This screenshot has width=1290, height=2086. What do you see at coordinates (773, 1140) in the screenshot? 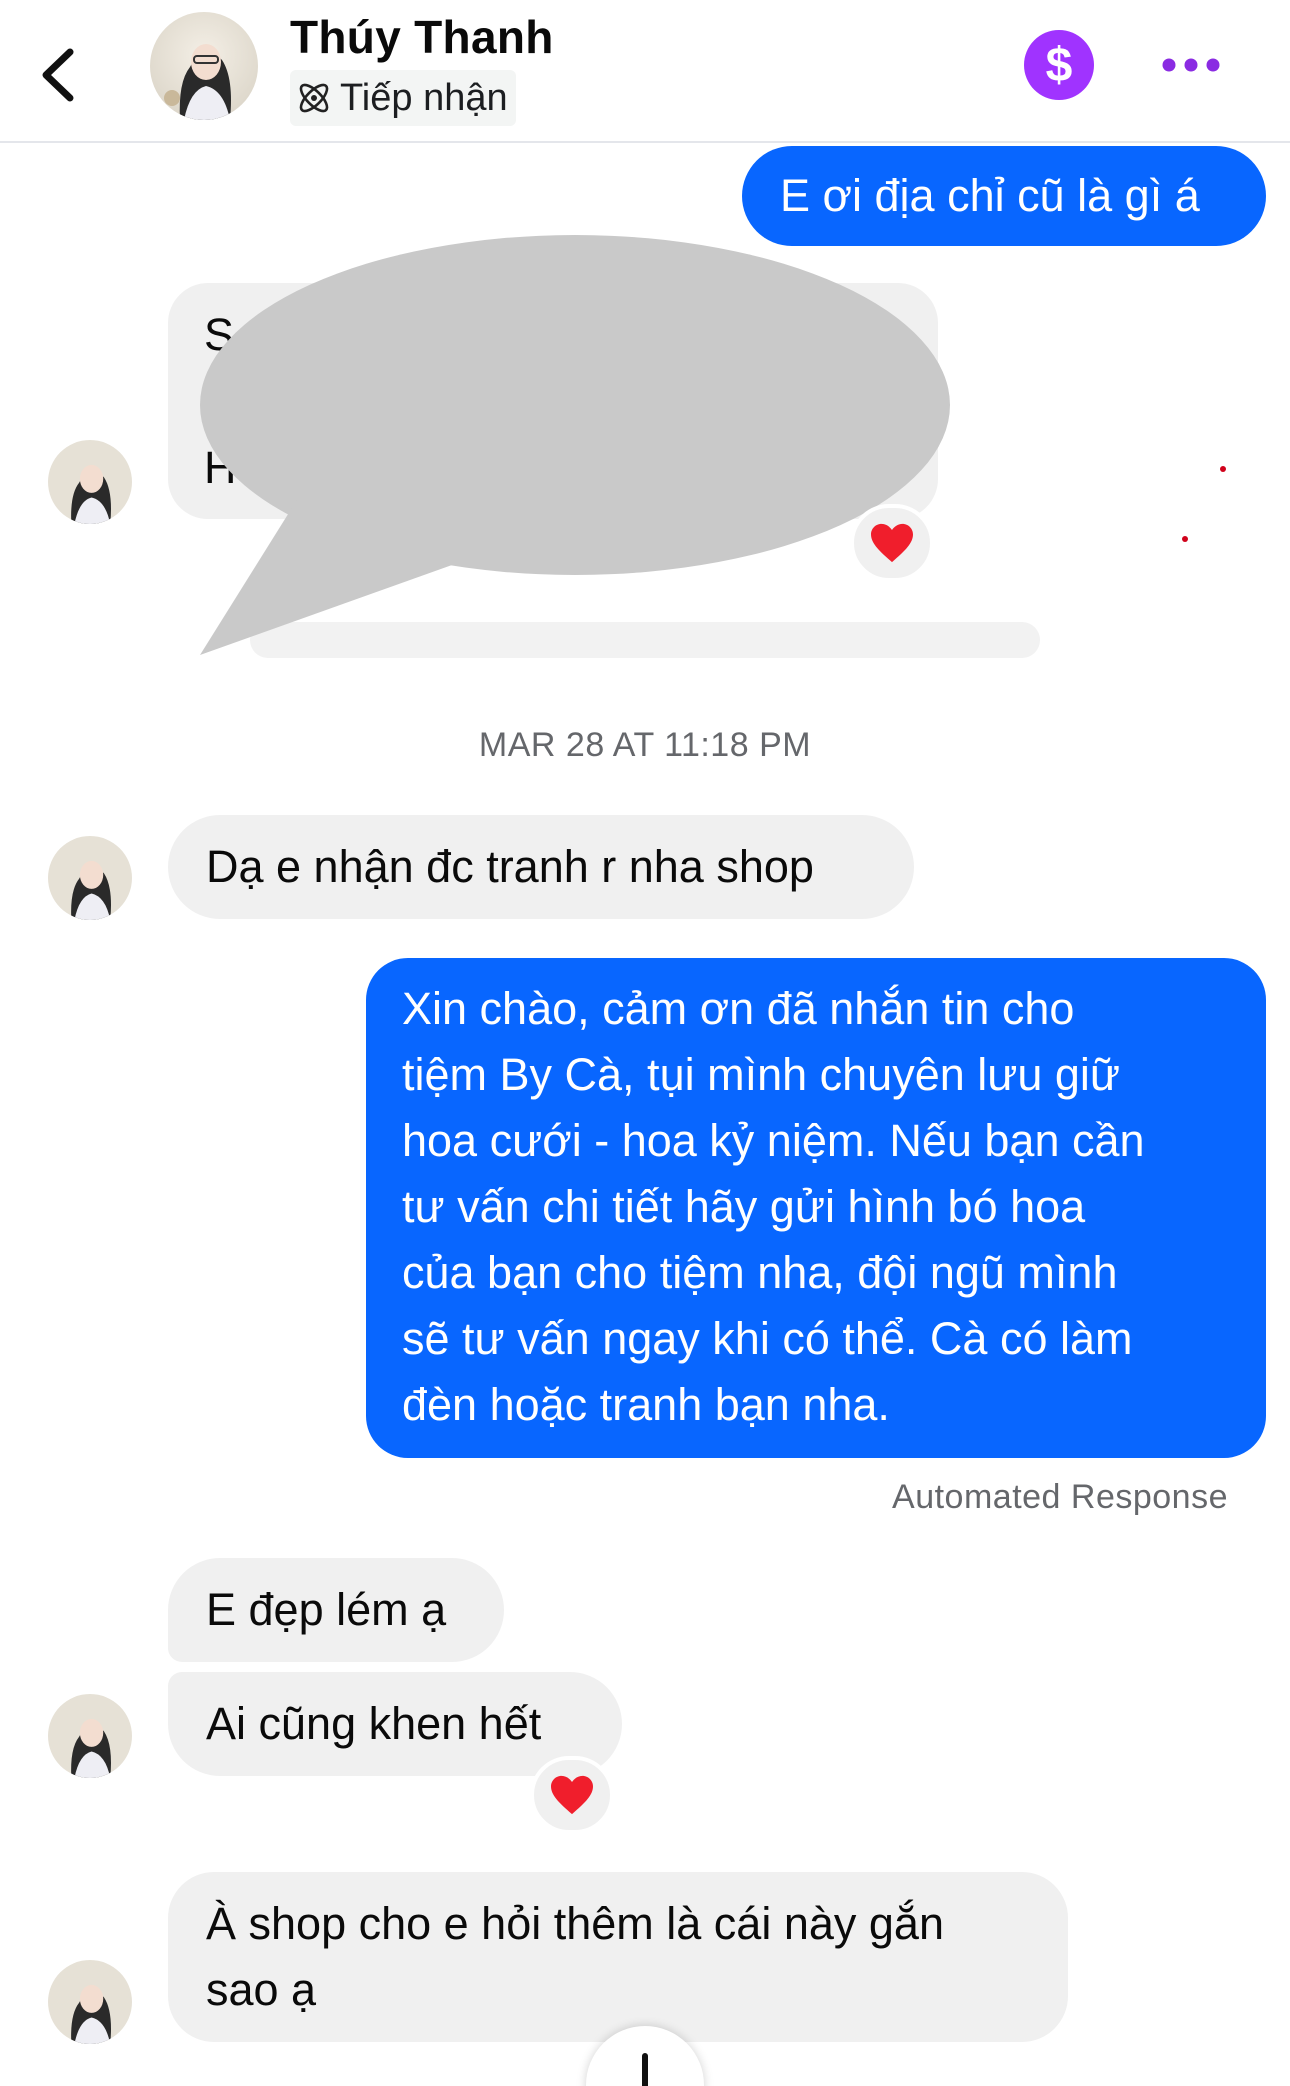
I see `message-text-line: hoa cưới - hoa kỷ niệm. Nếu bạn cần` at bounding box center [773, 1140].